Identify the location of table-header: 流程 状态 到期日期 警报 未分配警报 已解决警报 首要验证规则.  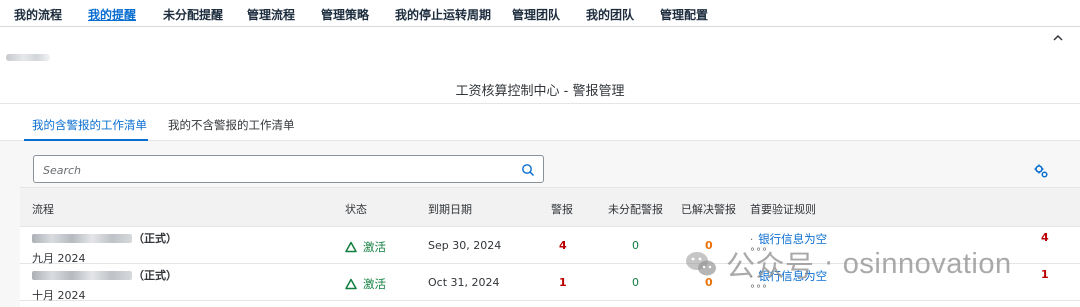
(550, 207).